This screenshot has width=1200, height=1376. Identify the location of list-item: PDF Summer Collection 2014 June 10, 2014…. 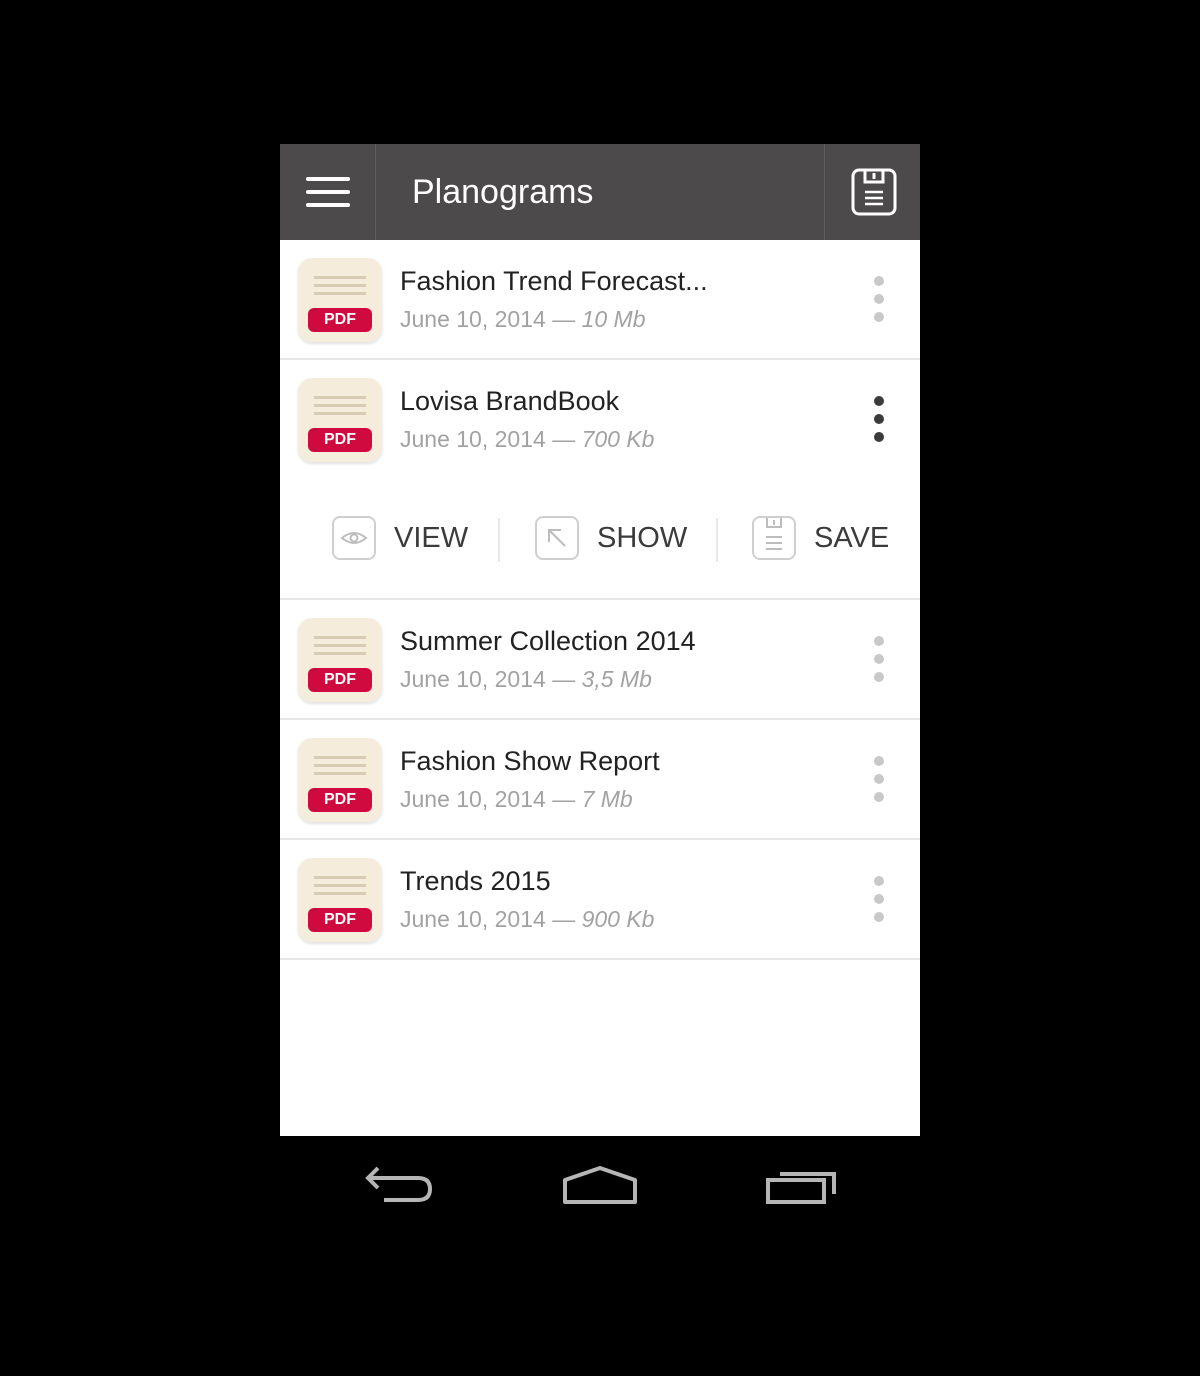
(600, 660).